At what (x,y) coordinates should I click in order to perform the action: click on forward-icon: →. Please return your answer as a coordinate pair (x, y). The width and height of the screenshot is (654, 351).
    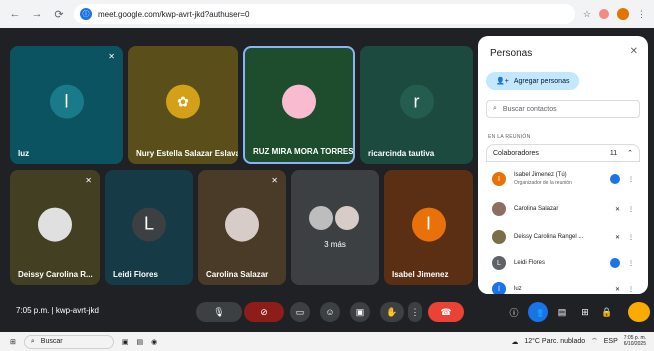
    Looking at the image, I should click on (37, 14).